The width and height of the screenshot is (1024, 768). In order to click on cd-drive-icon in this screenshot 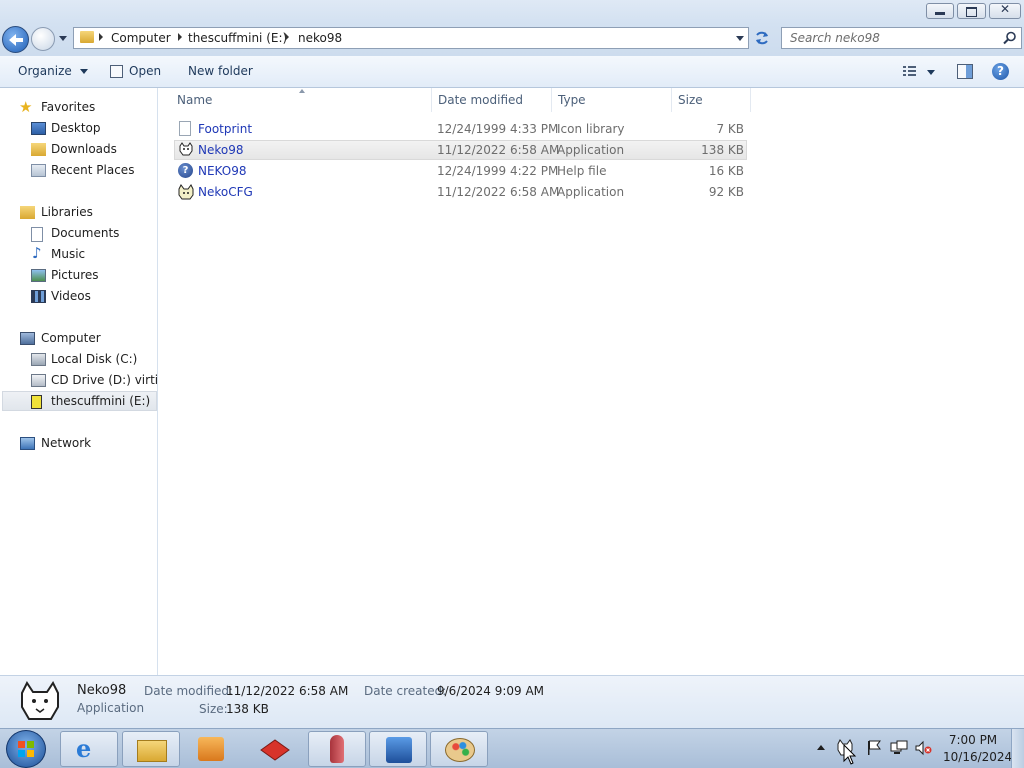, I will do `click(38, 380)`.